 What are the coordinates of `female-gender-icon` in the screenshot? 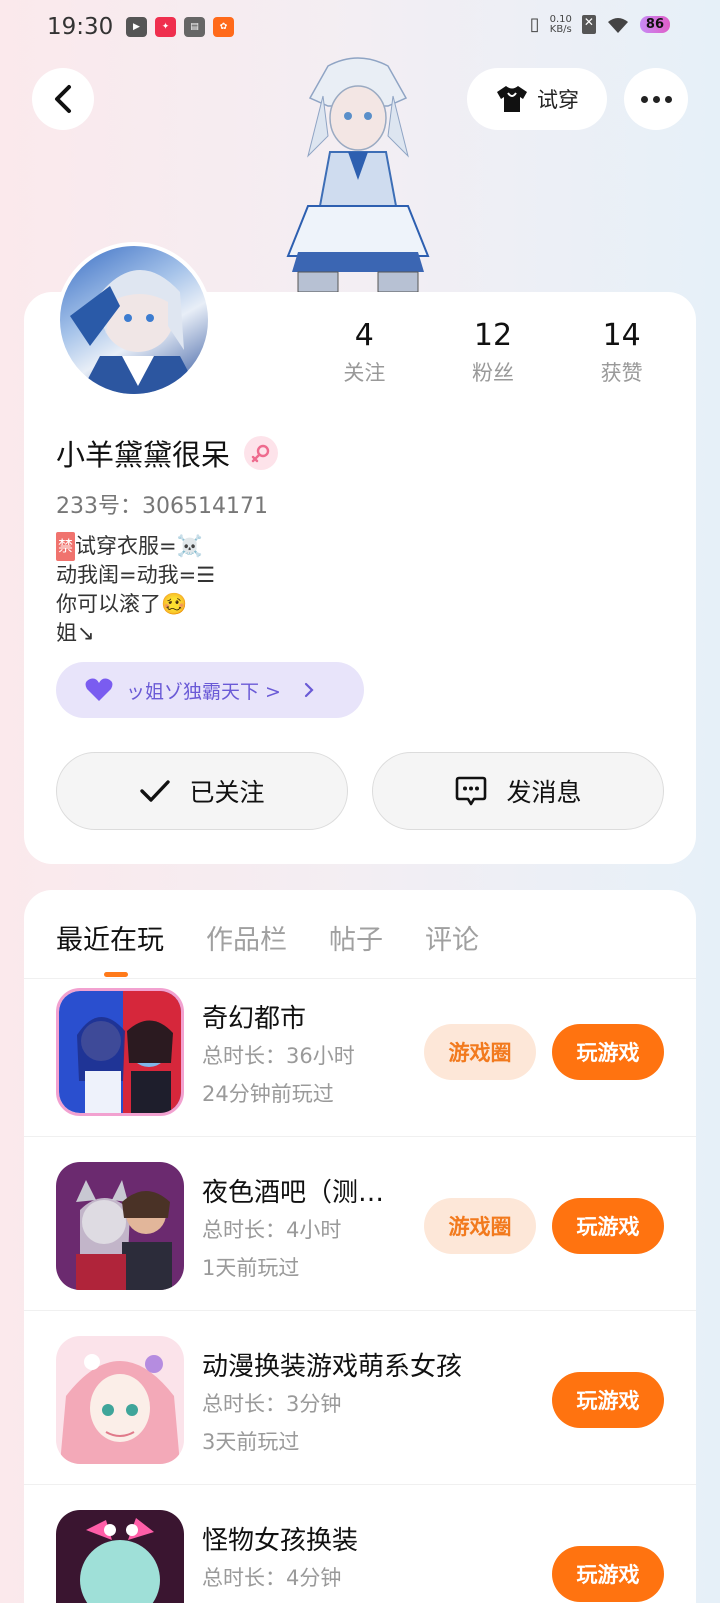 It's located at (261, 453).